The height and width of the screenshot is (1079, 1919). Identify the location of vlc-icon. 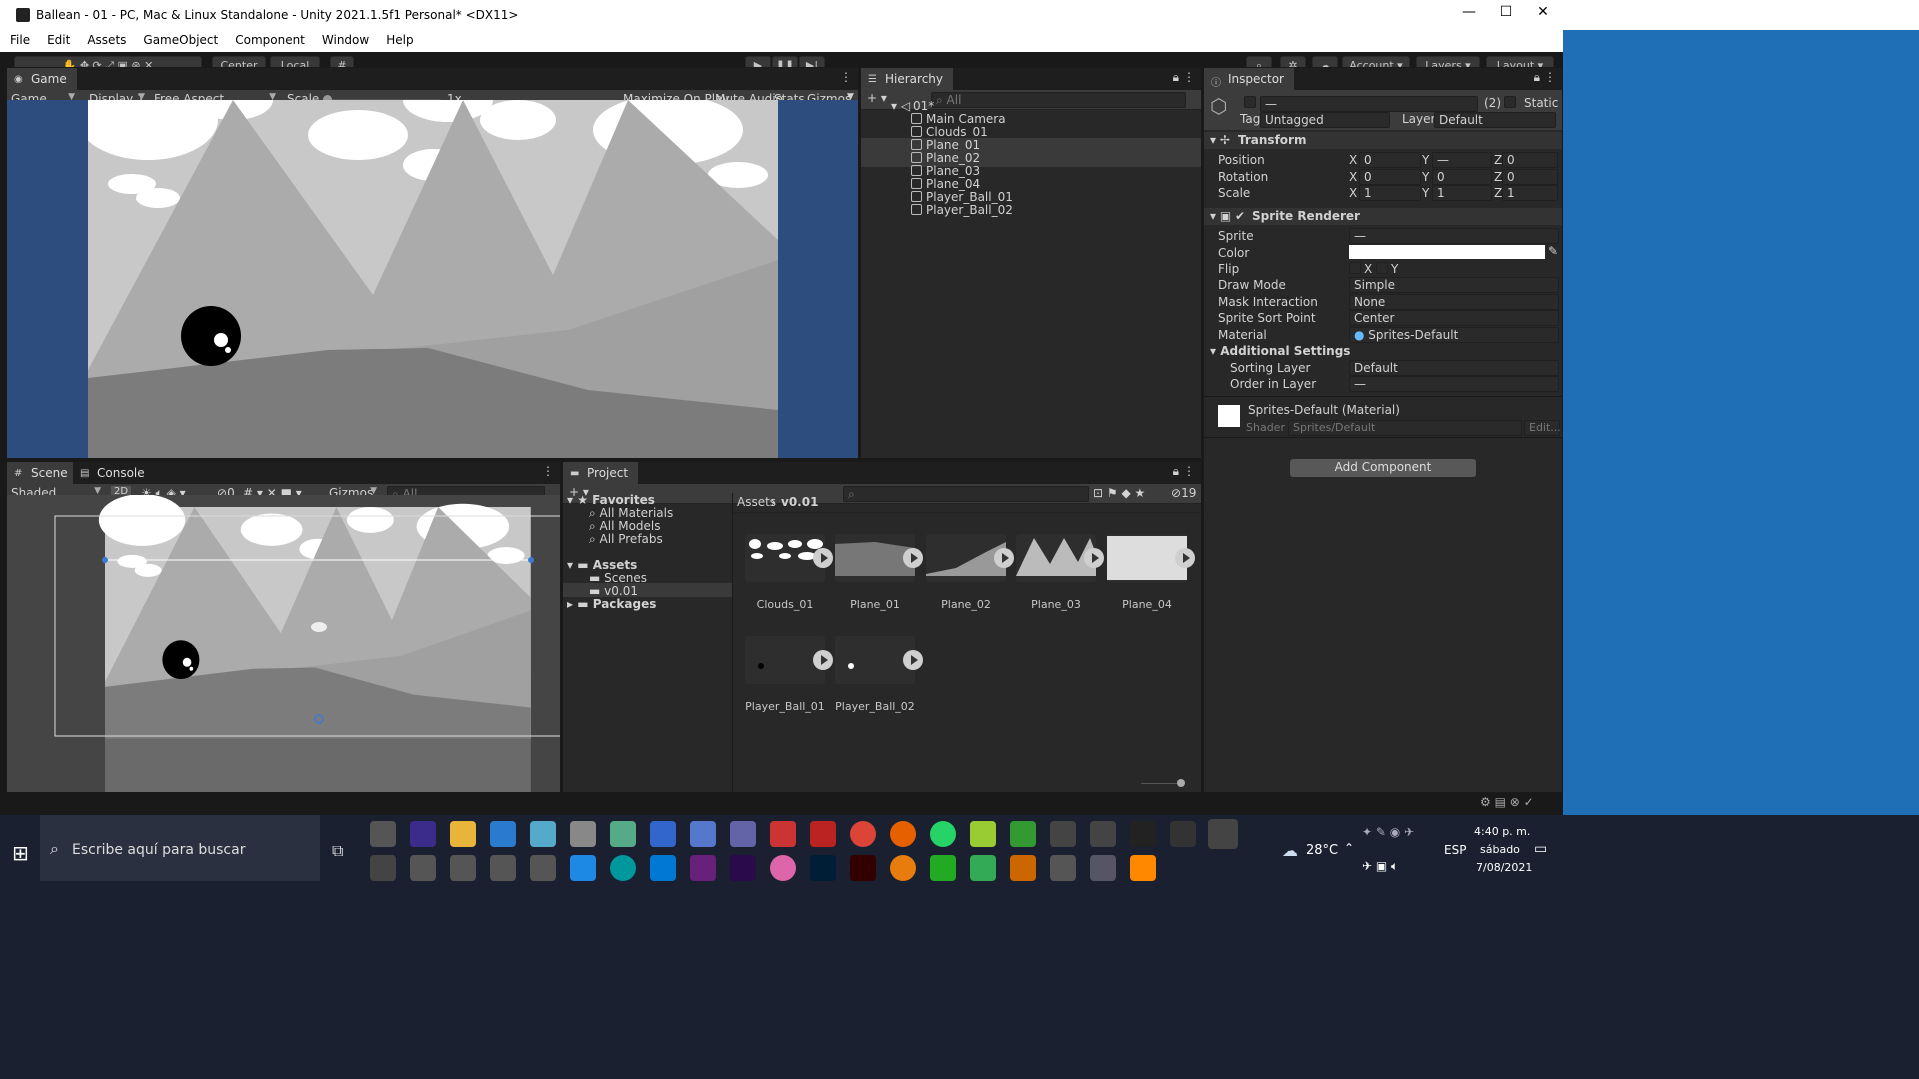
(1143, 868).